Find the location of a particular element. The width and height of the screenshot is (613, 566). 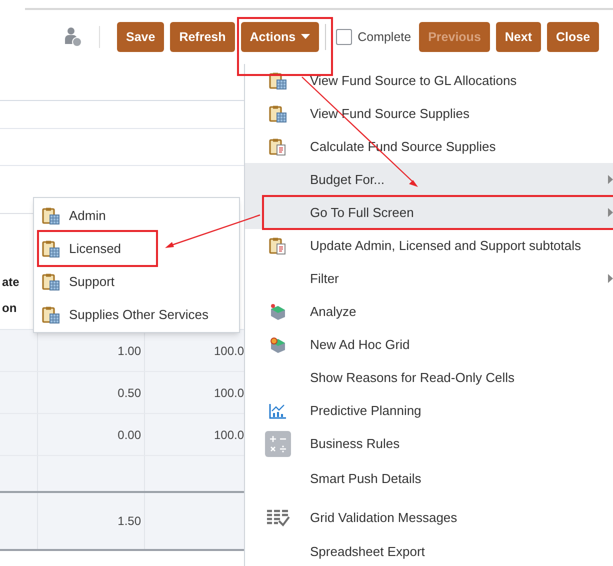

checkbox-label: Complete is located at coordinates (385, 37).